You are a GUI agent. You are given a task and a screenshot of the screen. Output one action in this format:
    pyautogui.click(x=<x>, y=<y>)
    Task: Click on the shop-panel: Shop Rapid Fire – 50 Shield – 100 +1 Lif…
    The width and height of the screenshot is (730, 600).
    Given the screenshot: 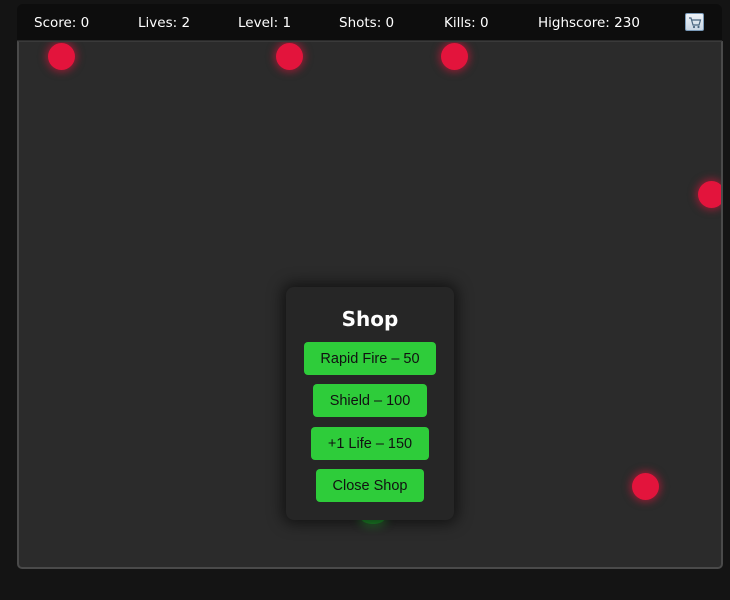 What is the action you would take?
    pyautogui.click(x=370, y=403)
    